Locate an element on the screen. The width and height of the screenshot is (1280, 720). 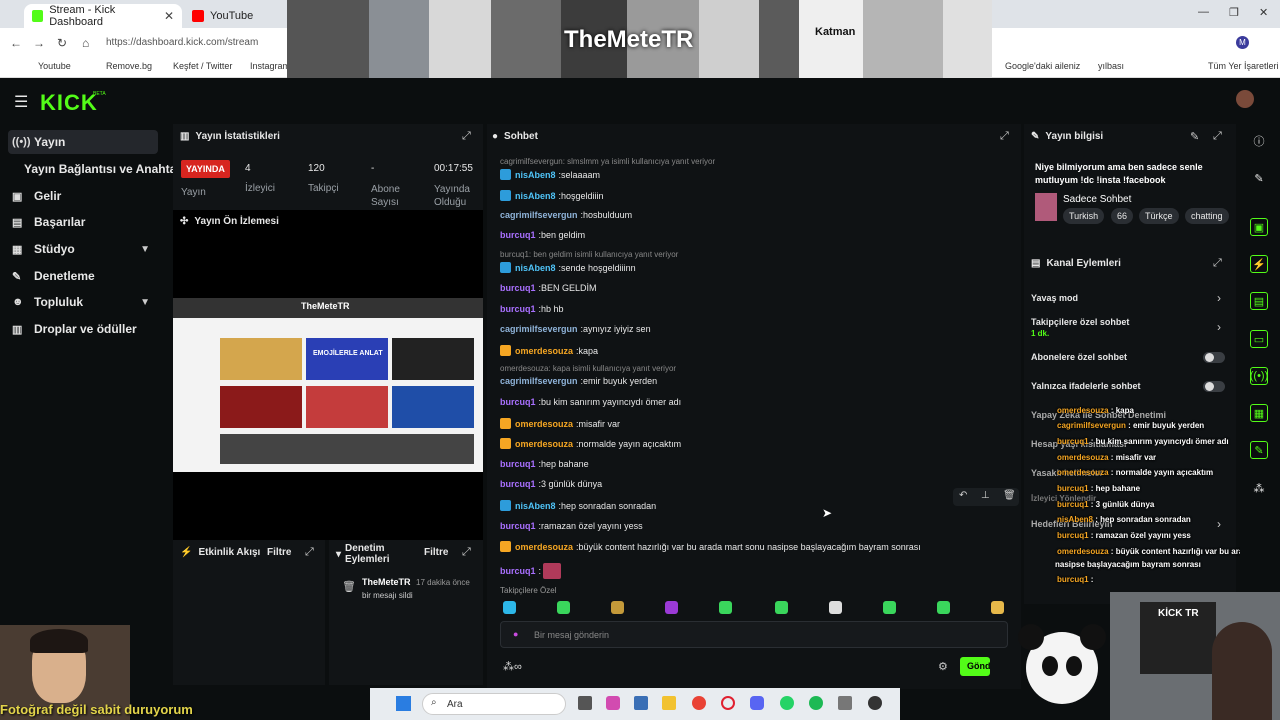
chat-message: cagrimilfsevergun: hosbulduum is located at coordinates (566, 215).